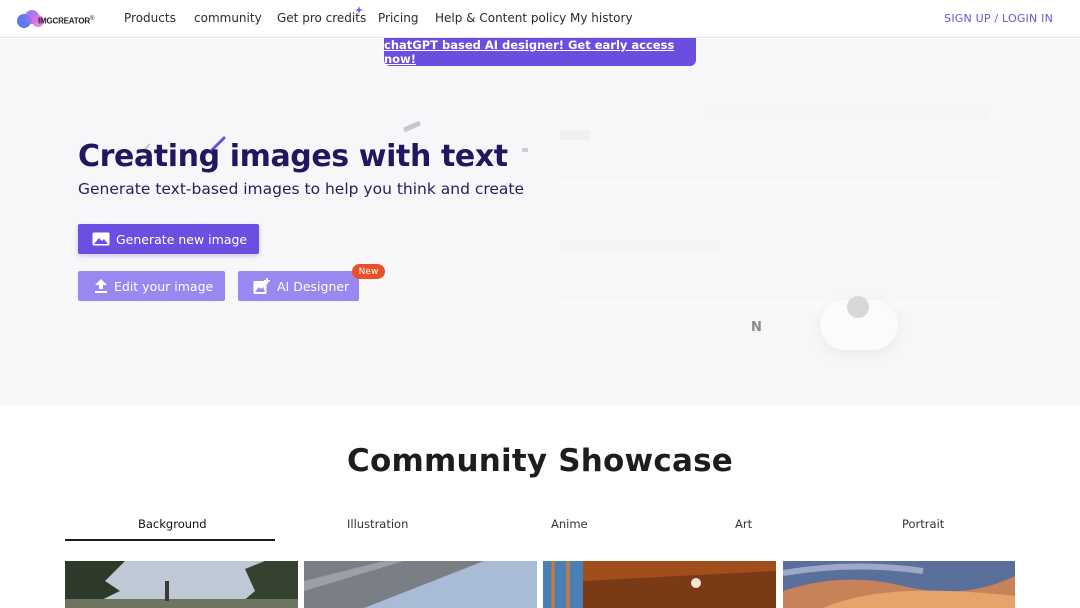  What do you see at coordinates (756, 327) in the screenshot?
I see `preview-letter: N` at bounding box center [756, 327].